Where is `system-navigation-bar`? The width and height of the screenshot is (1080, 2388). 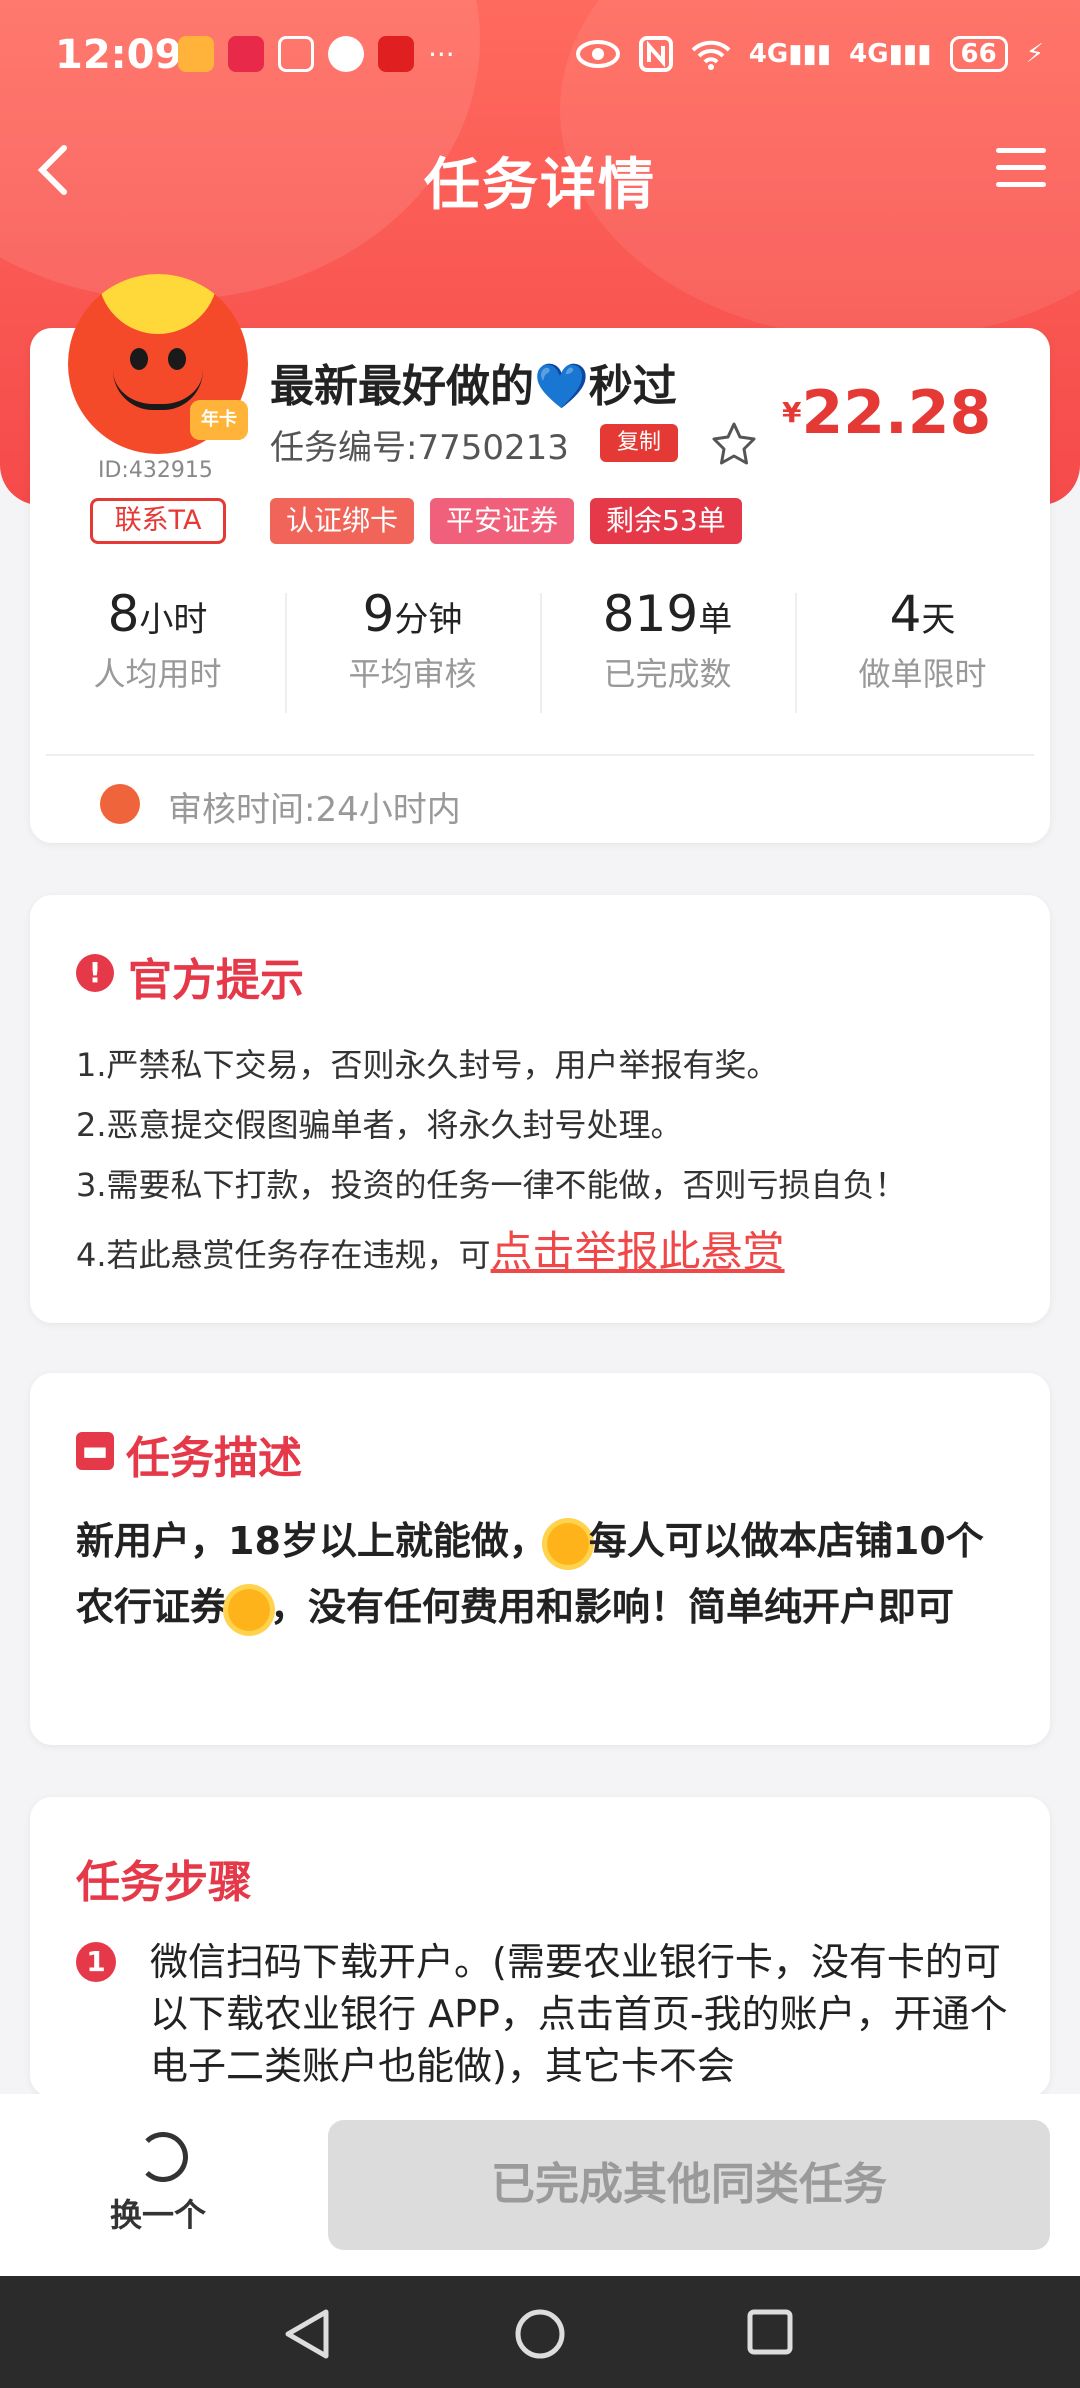
system-navigation-bar is located at coordinates (540, 2332).